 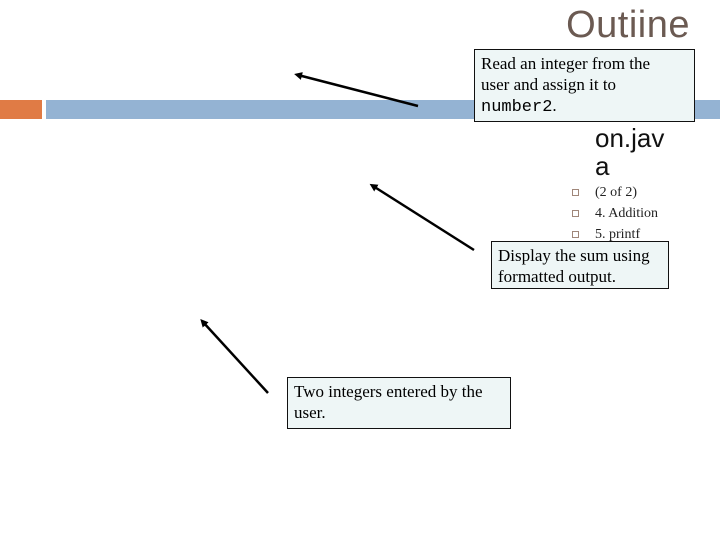 What do you see at coordinates (234, 356) in the screenshot?
I see `arrow-two-icon` at bounding box center [234, 356].